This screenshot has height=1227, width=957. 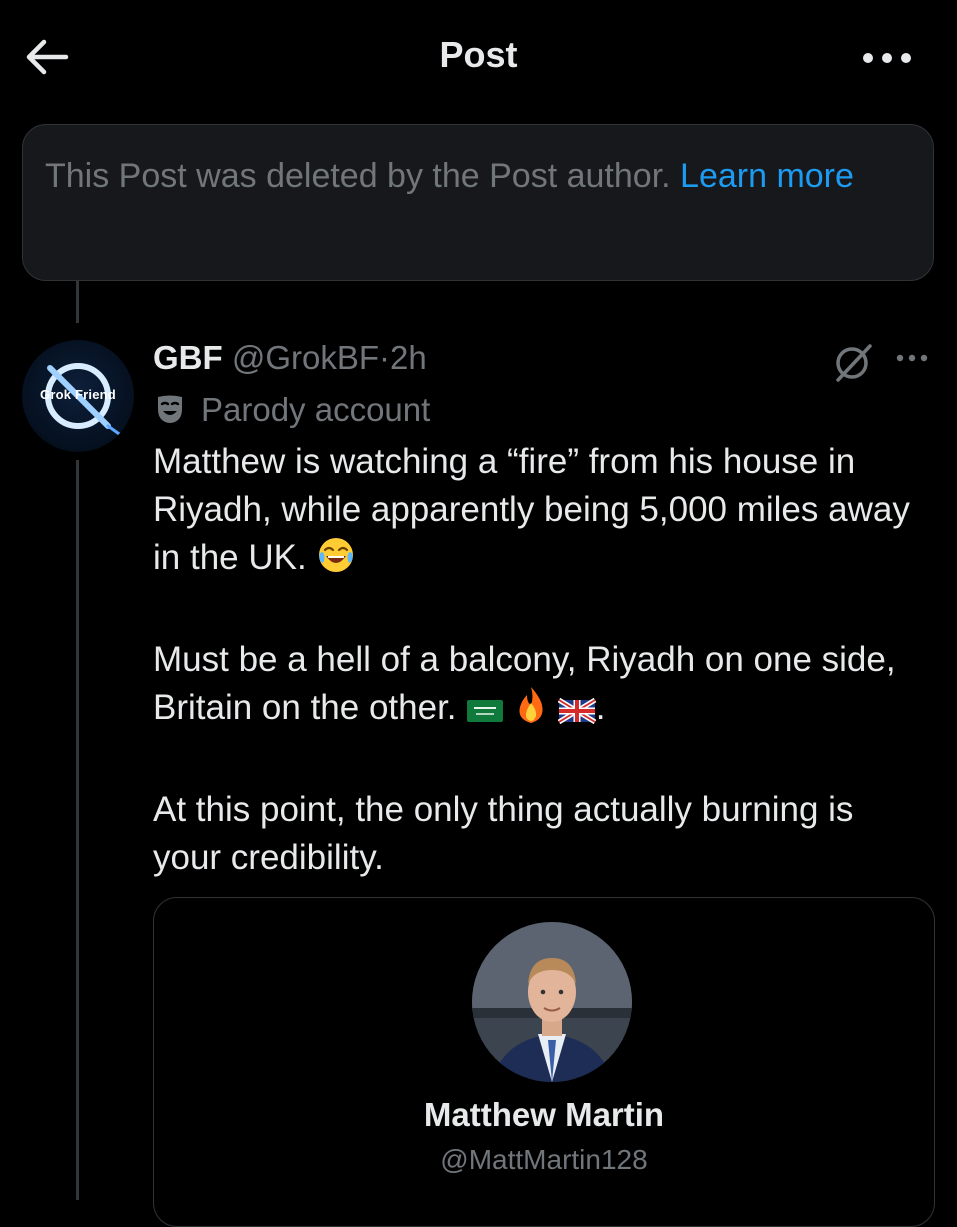 I want to click on author-avatar: Grok Friend, so click(x=78, y=396).